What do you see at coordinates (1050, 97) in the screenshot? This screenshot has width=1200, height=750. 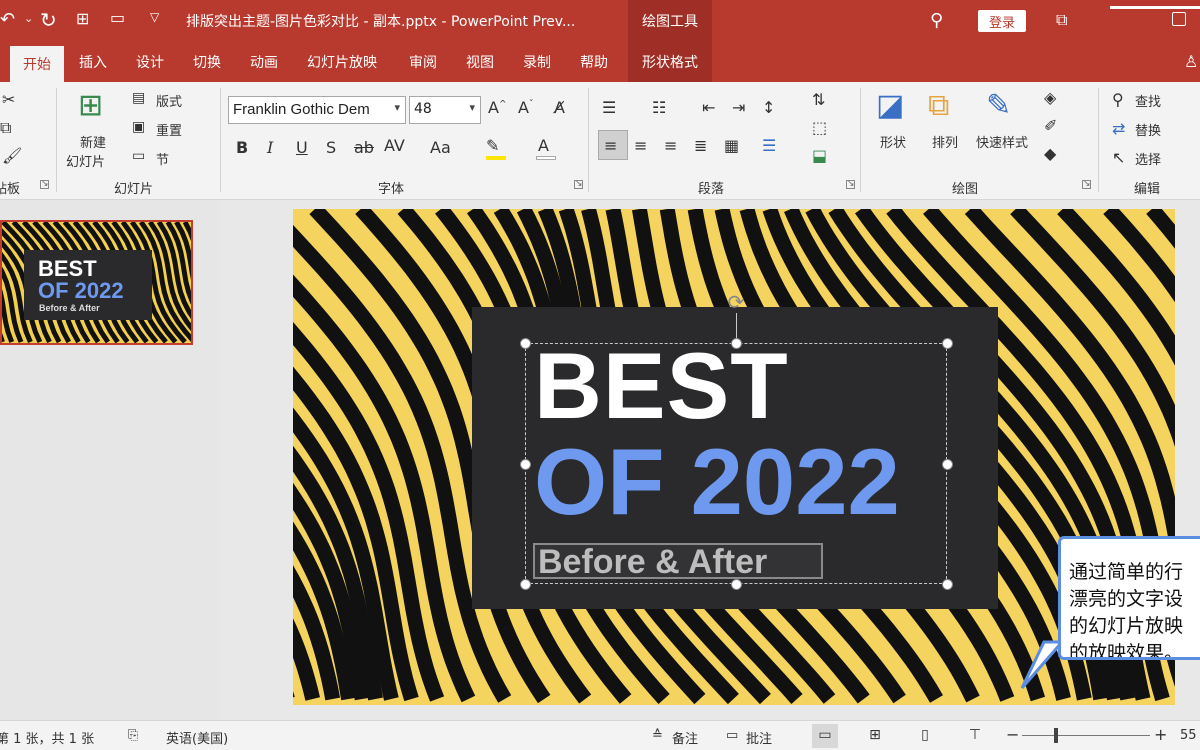 I see `shape-fill-icon: ◈` at bounding box center [1050, 97].